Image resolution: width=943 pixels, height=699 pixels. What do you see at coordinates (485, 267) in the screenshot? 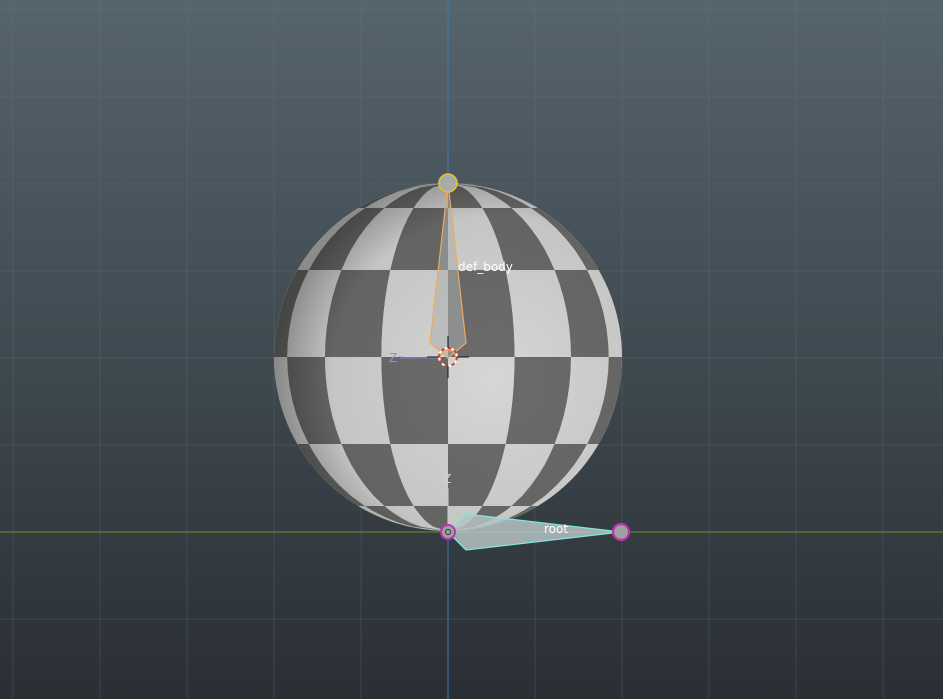
I see `bone-label-def-body: def_body` at bounding box center [485, 267].